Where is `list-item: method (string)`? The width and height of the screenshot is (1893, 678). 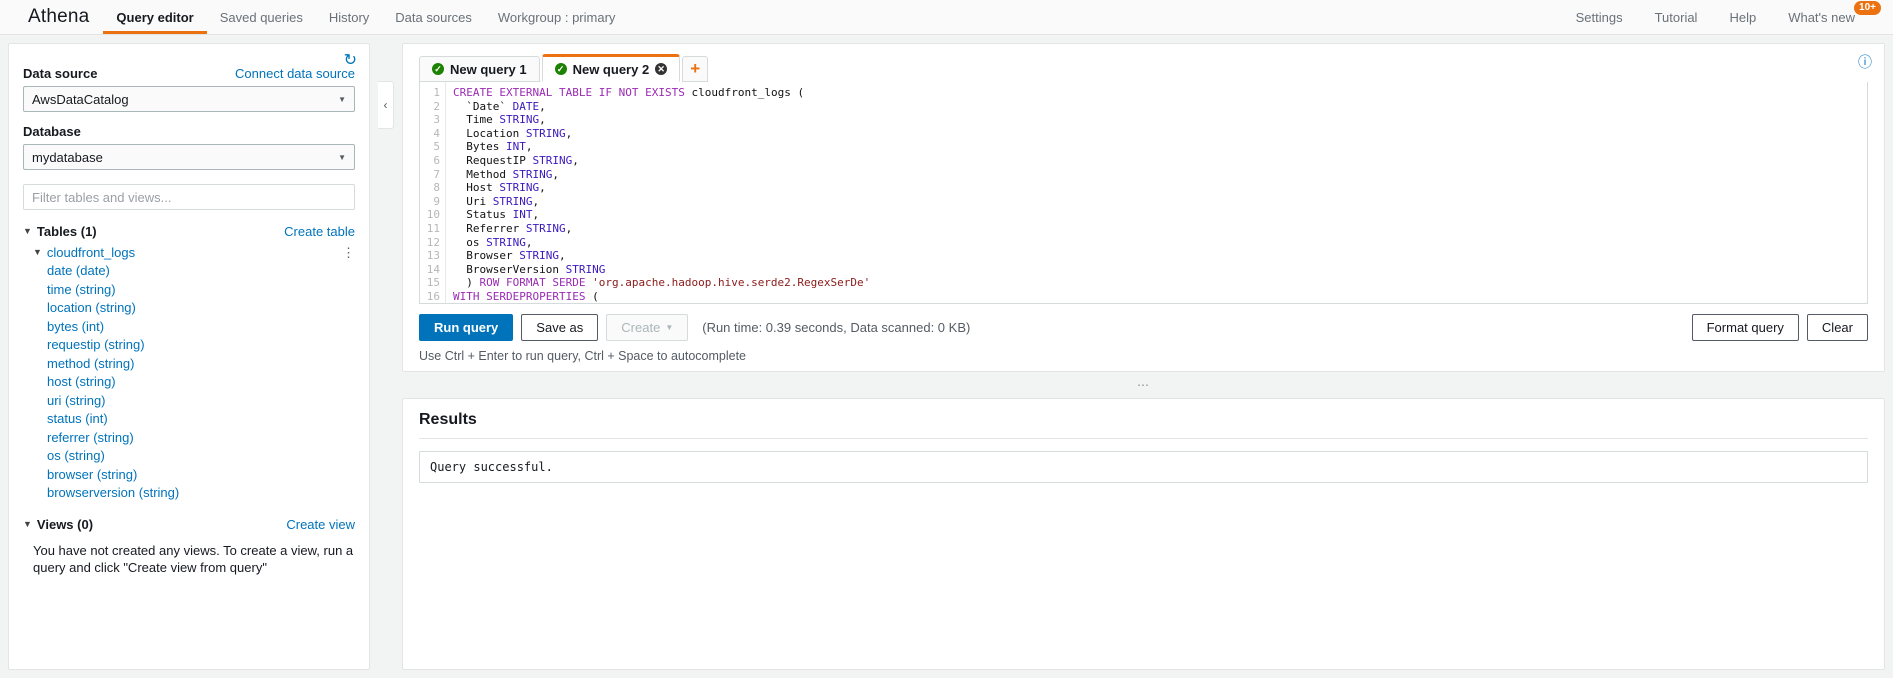 list-item: method (string) is located at coordinates (189, 364).